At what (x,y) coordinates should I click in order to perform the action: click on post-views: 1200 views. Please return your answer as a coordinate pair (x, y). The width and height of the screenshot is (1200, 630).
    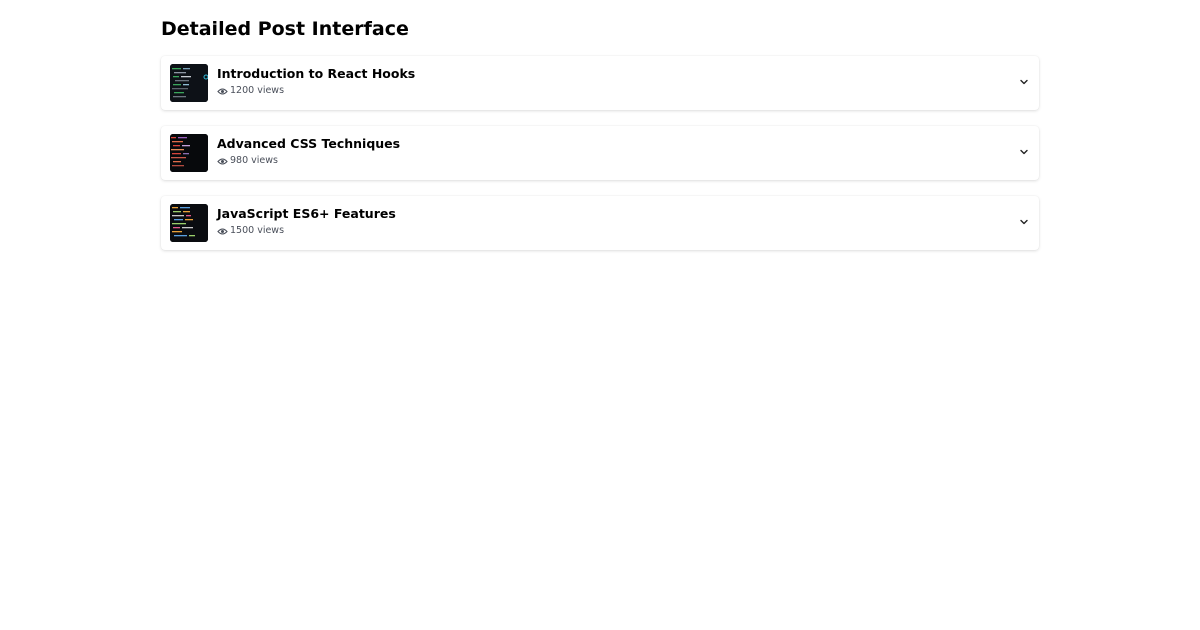
    Looking at the image, I should click on (250, 91).